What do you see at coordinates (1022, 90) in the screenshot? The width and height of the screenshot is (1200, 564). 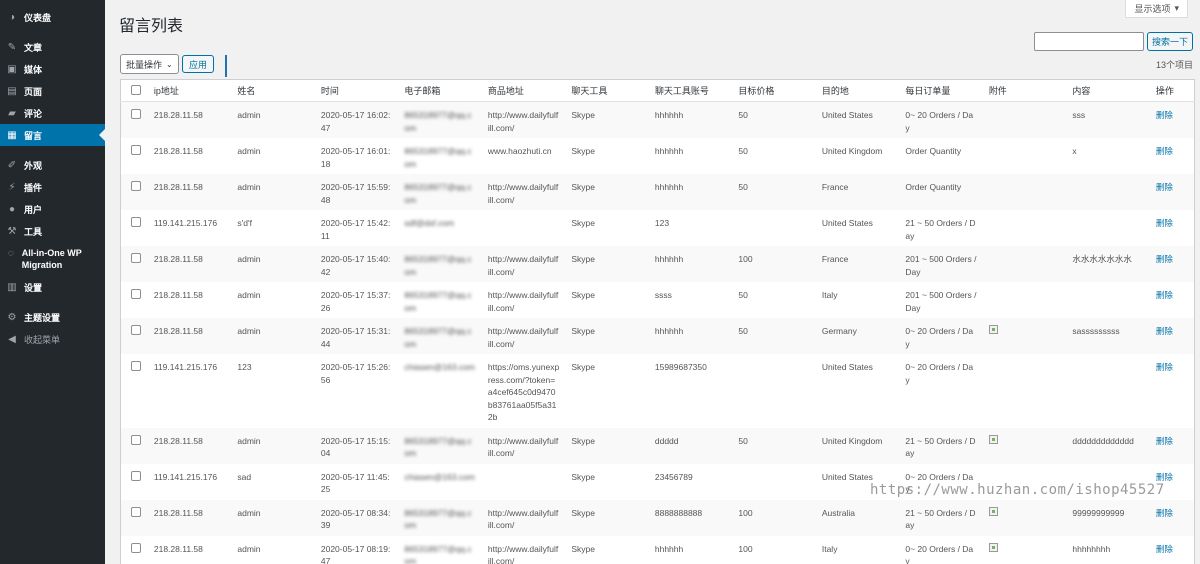 I see `column-header: 附件` at bounding box center [1022, 90].